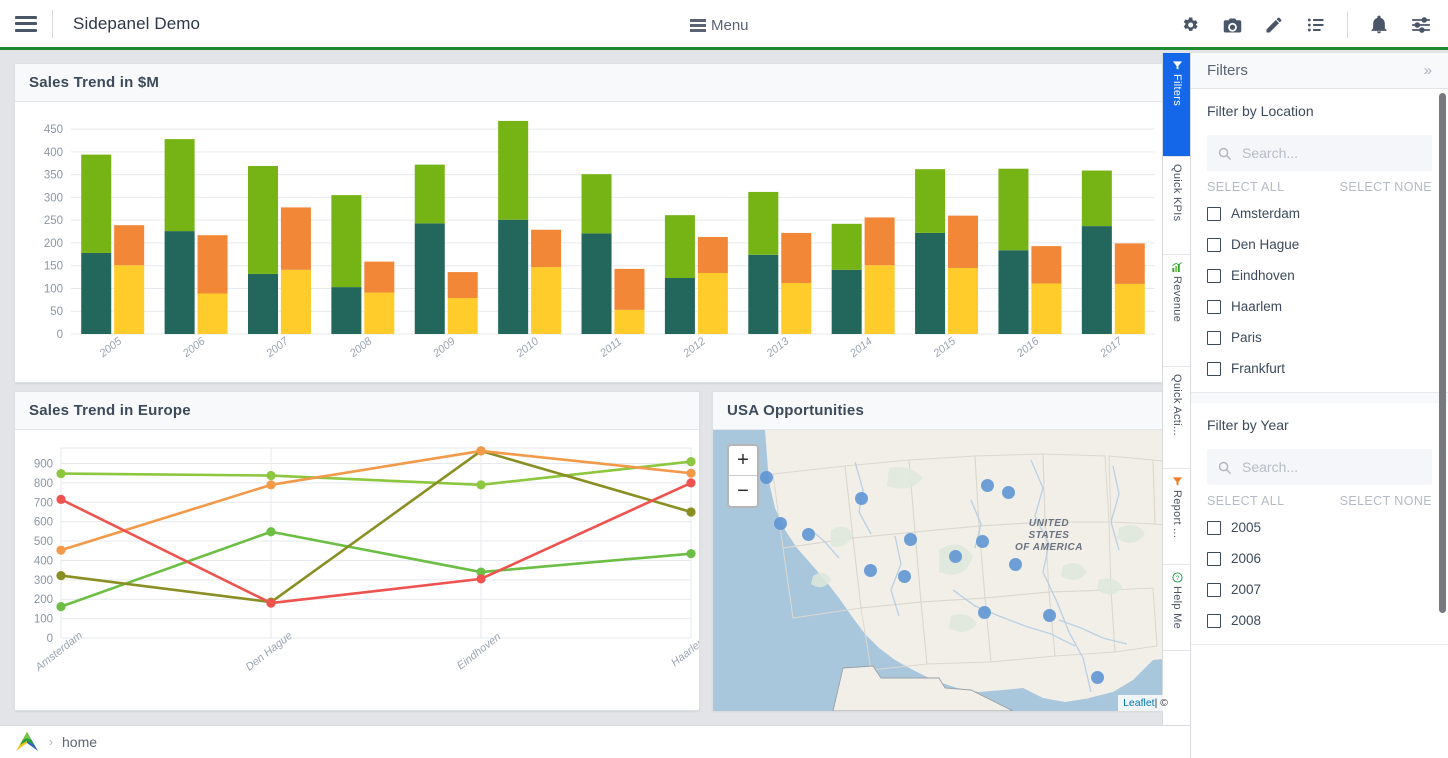  I want to click on filter-checkbox-row: 2006, so click(1319, 558).